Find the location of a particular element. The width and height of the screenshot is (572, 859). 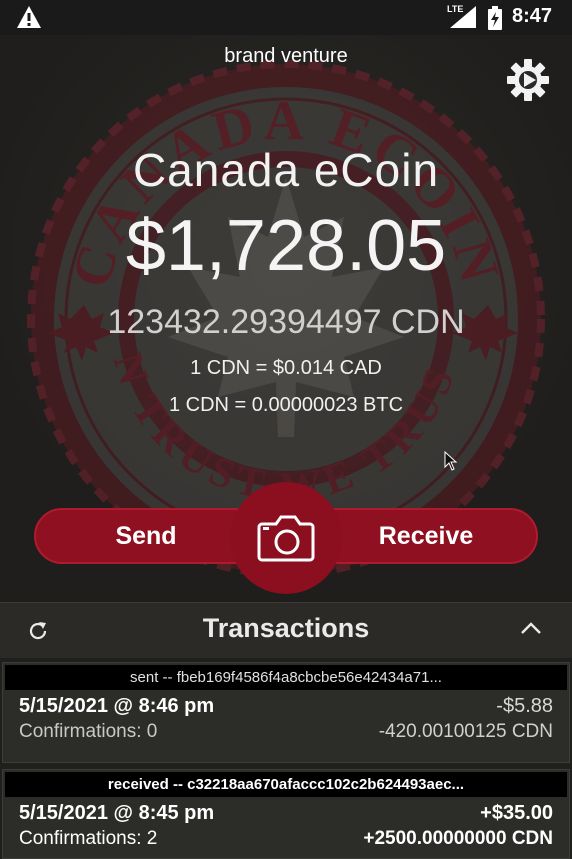

chevron-up-icon is located at coordinates (531, 628).